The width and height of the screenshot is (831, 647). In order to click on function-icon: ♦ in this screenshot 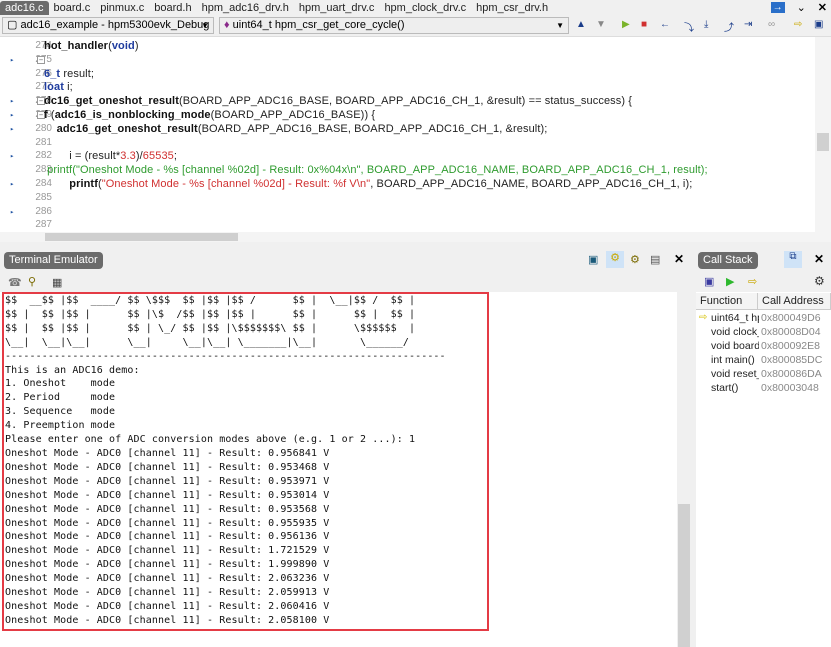, I will do `click(228, 25)`.